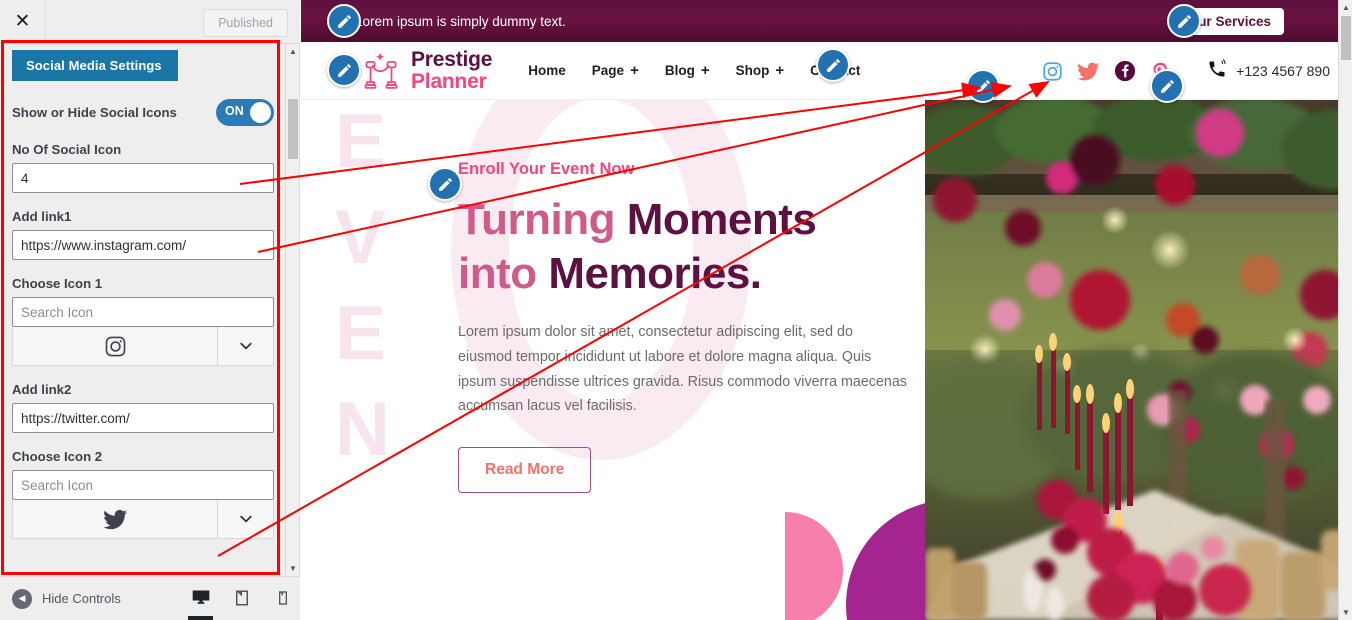 This screenshot has height=620, width=1366. I want to click on add-link2-input: https://twitter.com/, so click(143, 418).